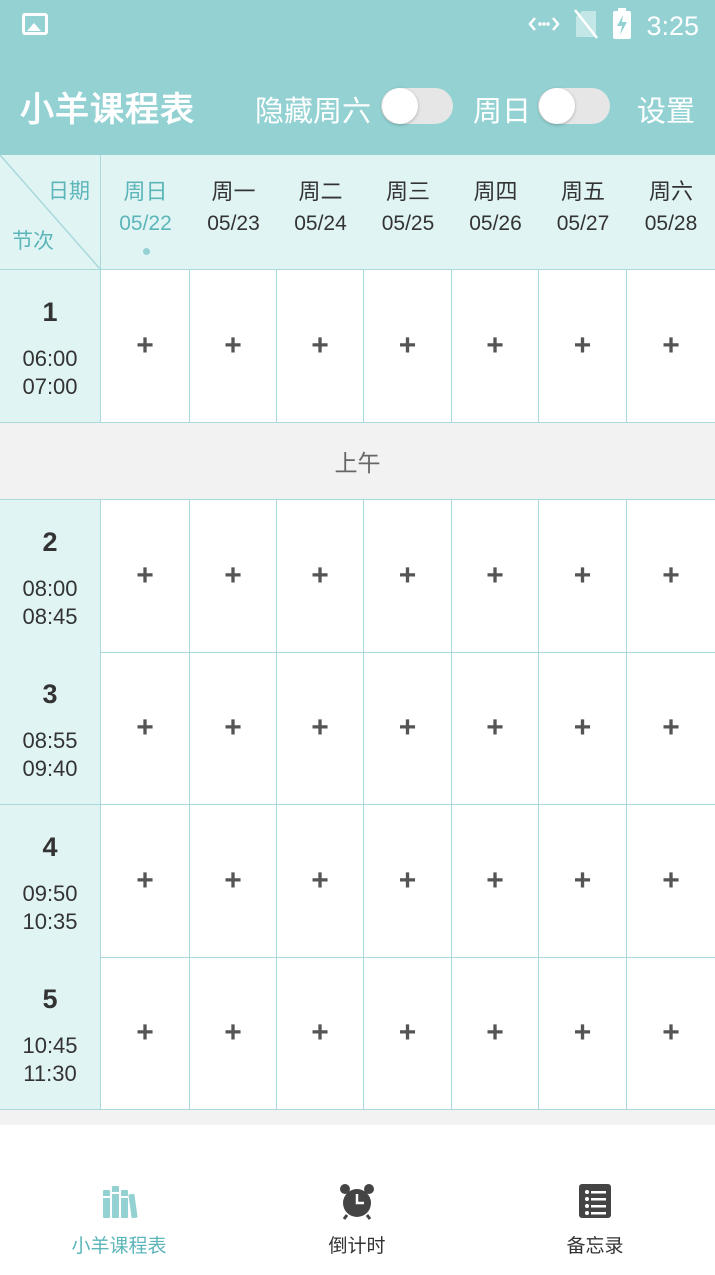 This screenshot has height=1275, width=715. I want to click on settings-button: 设置, so click(666, 109).